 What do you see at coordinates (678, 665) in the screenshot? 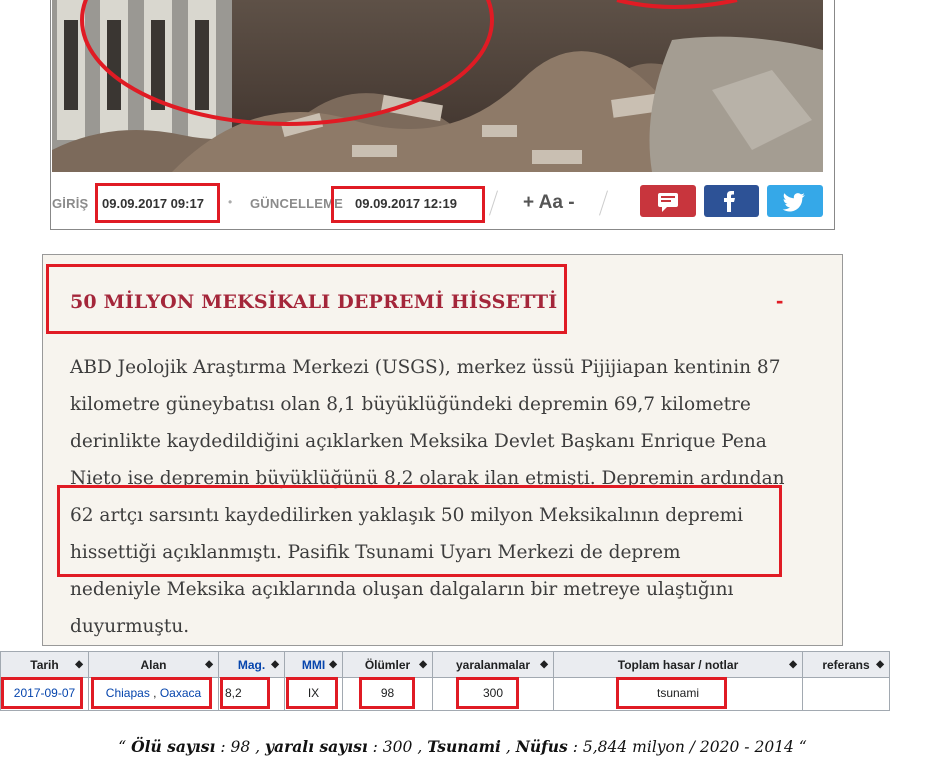
I see `header-toplam-hasar: Toplam hasar / notlar ◆` at bounding box center [678, 665].